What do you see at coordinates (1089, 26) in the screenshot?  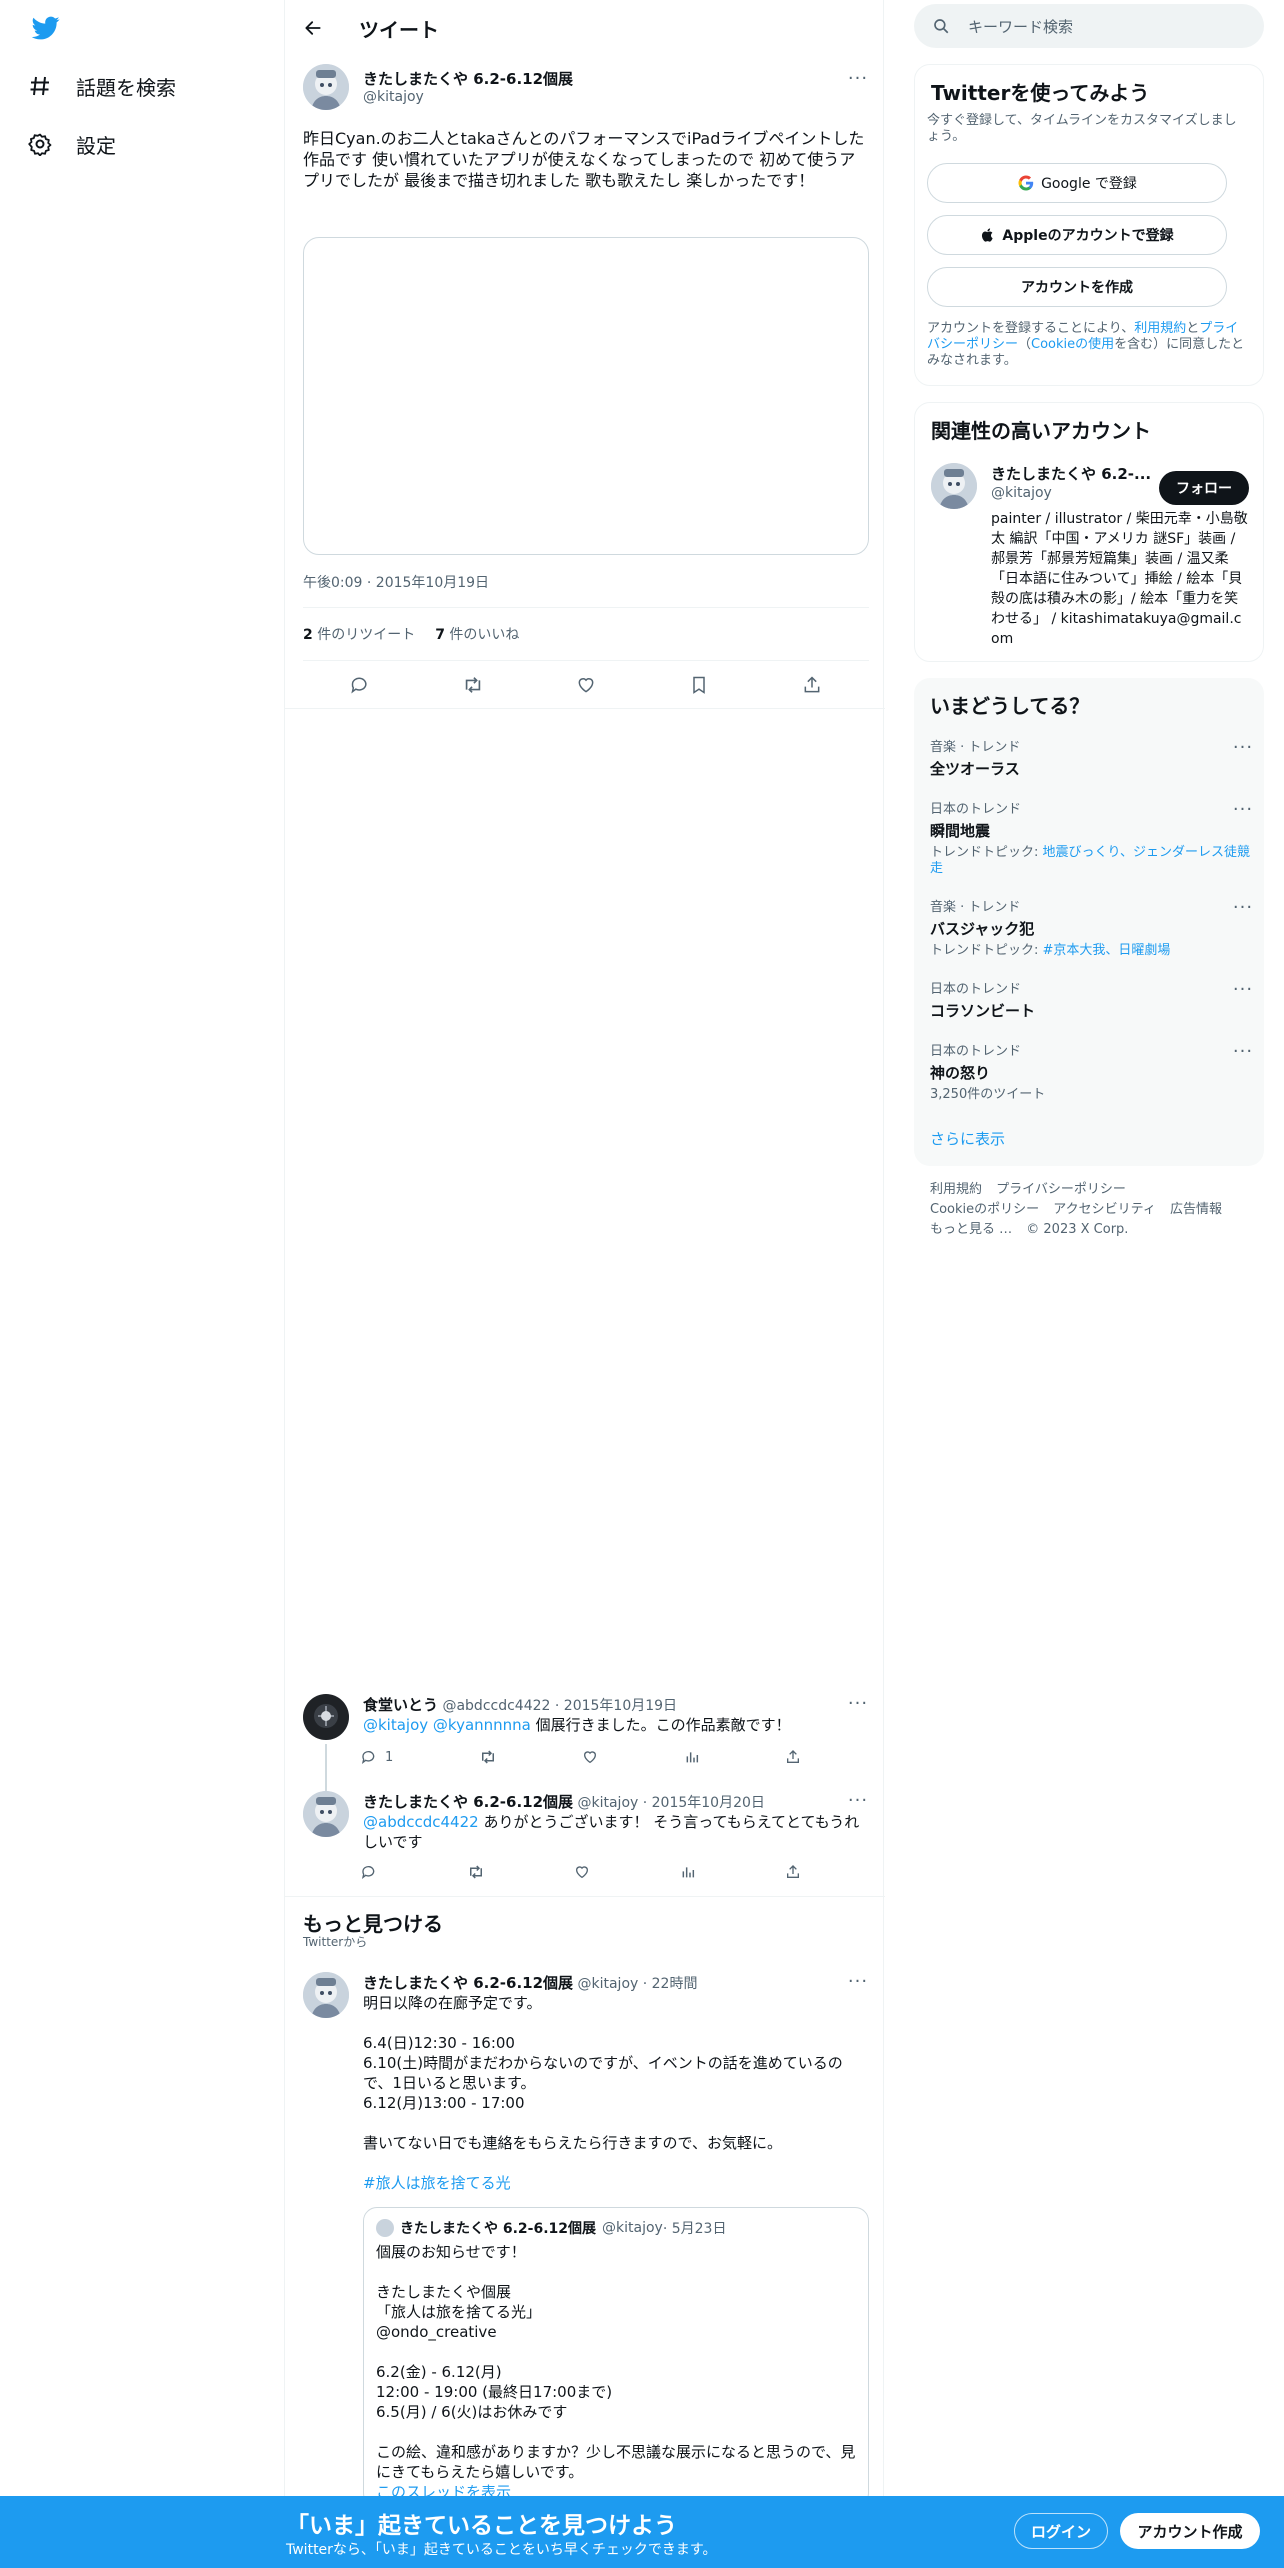 I see `search-input: キーワード検索` at bounding box center [1089, 26].